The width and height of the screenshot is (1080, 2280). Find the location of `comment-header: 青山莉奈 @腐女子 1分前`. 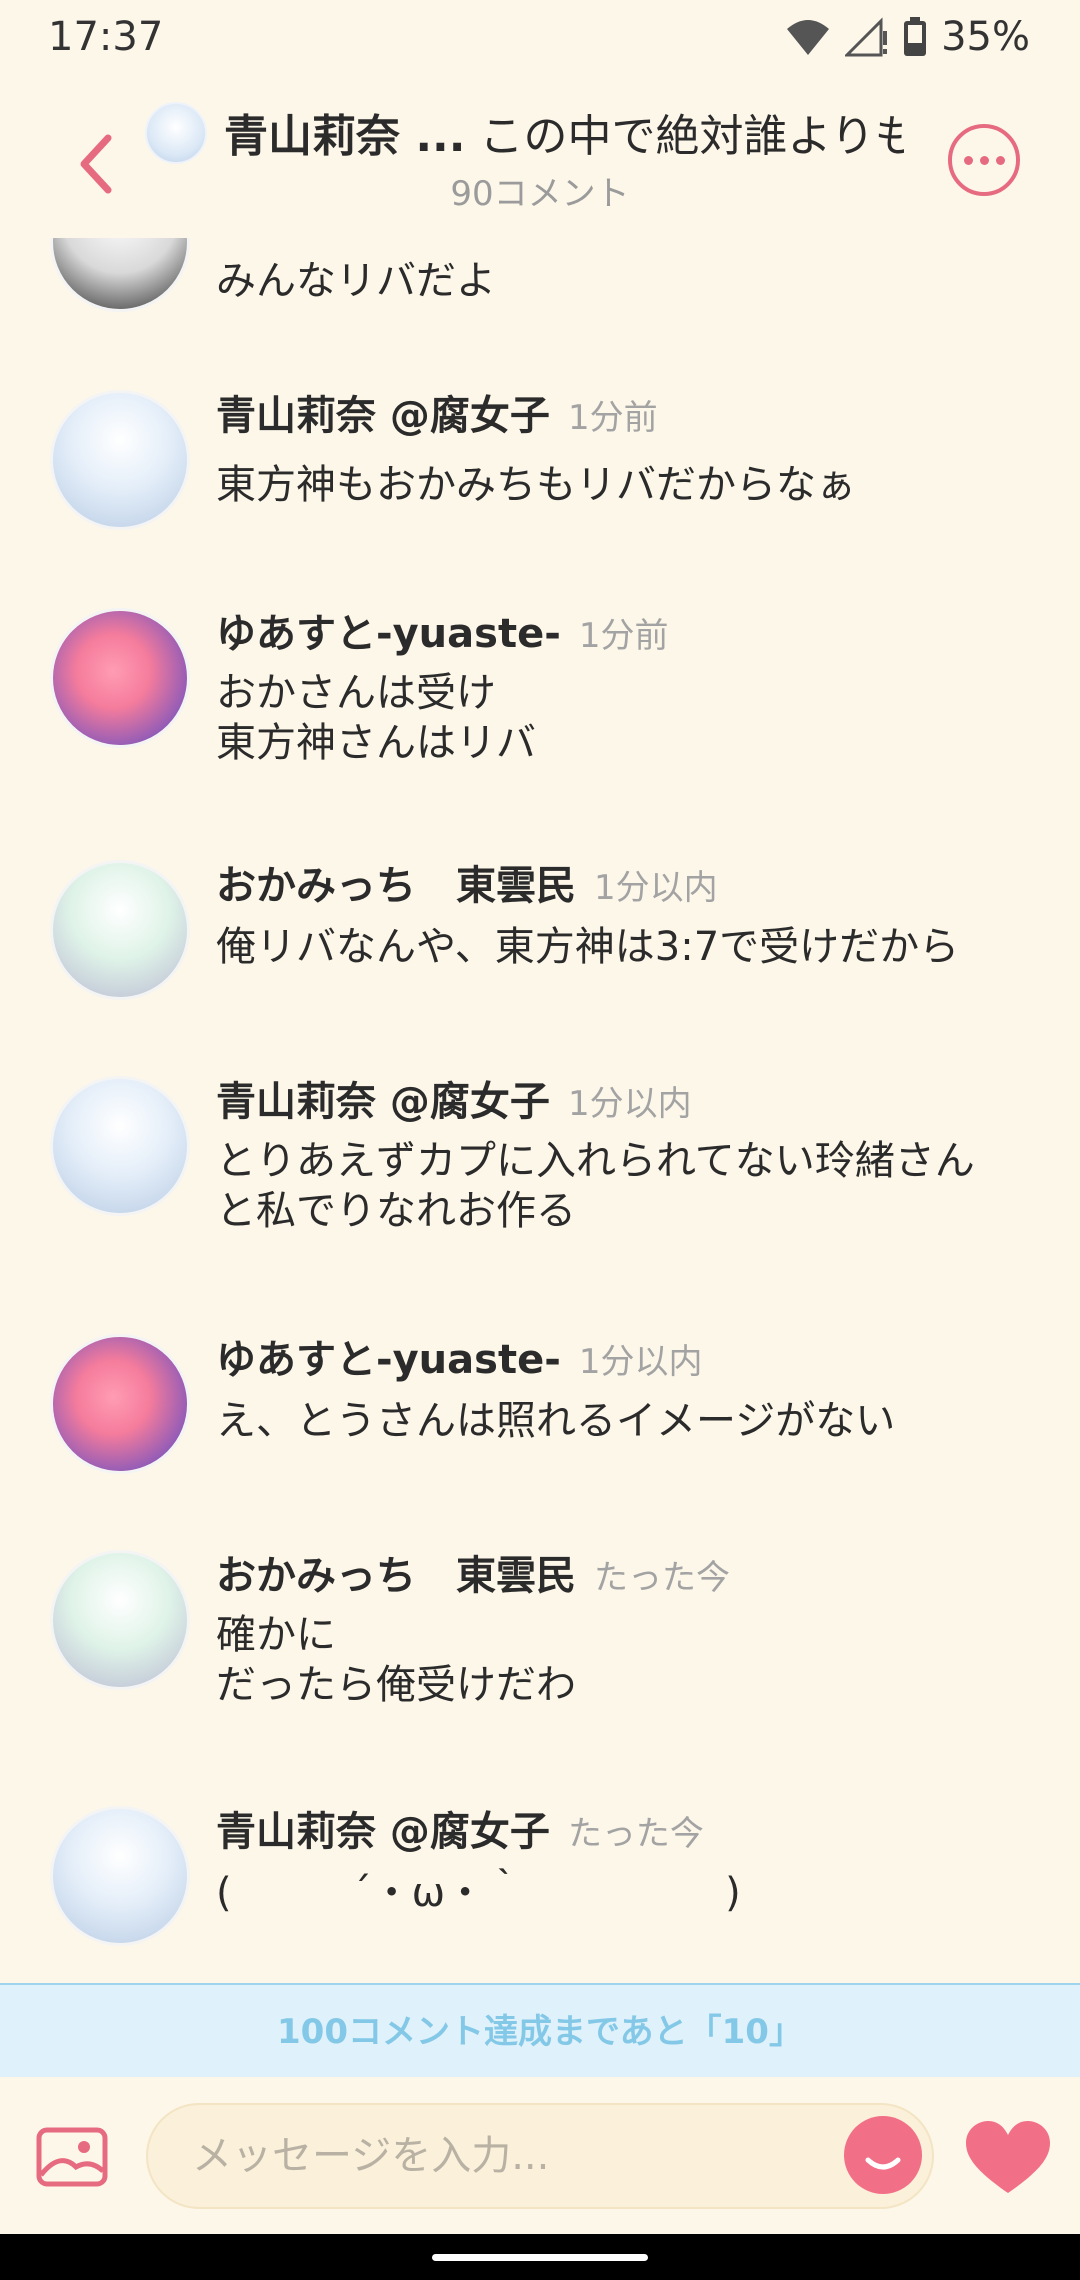

comment-header: 青山莉奈 @腐女子 1分前 is located at coordinates (437, 417).